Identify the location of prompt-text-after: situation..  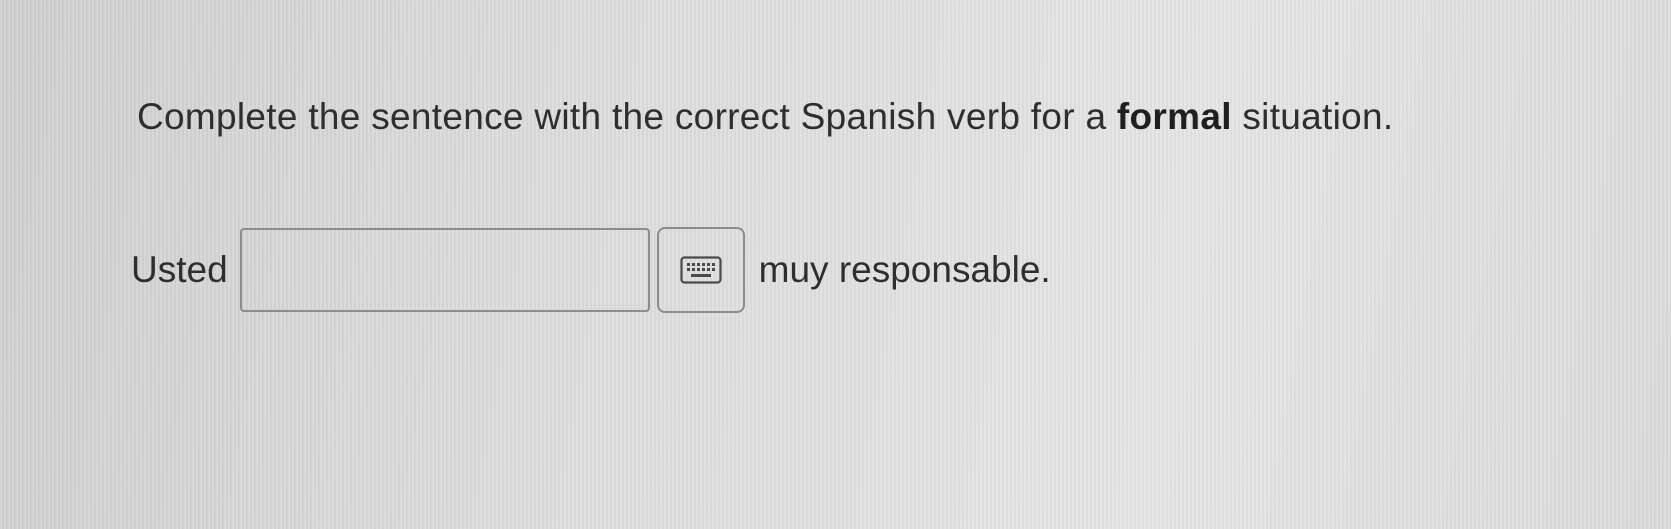
(1312, 116).